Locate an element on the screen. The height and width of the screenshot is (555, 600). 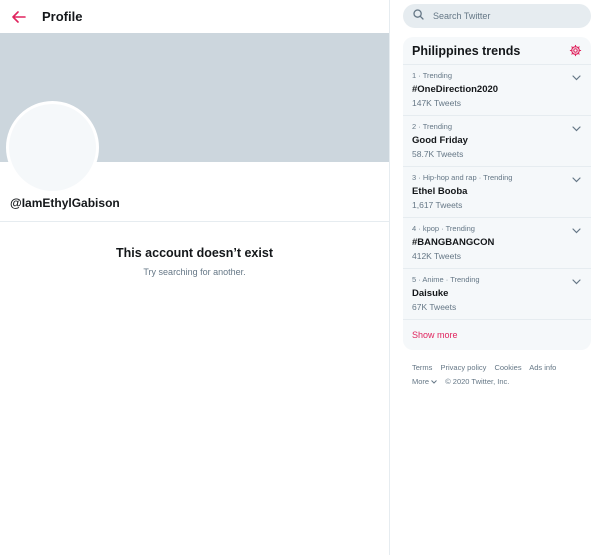
trend-name: #OneDirection2020 is located at coordinates (455, 89).